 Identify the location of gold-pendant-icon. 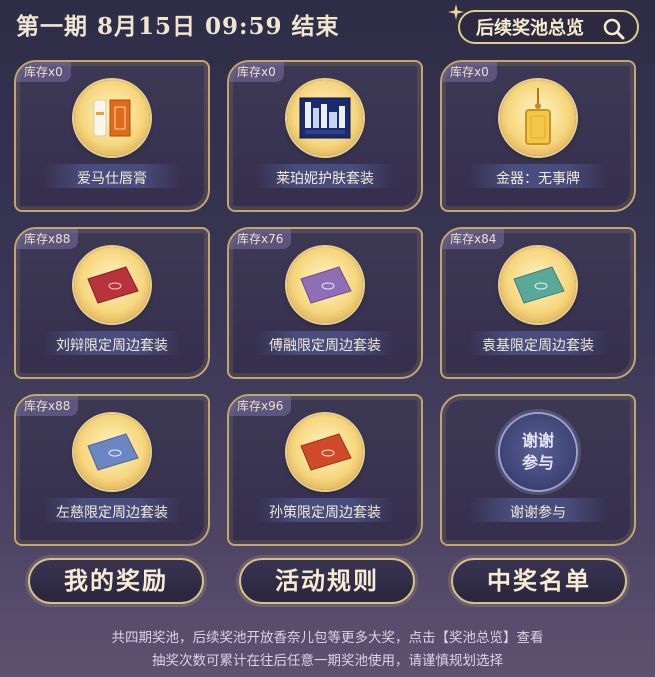
(538, 116).